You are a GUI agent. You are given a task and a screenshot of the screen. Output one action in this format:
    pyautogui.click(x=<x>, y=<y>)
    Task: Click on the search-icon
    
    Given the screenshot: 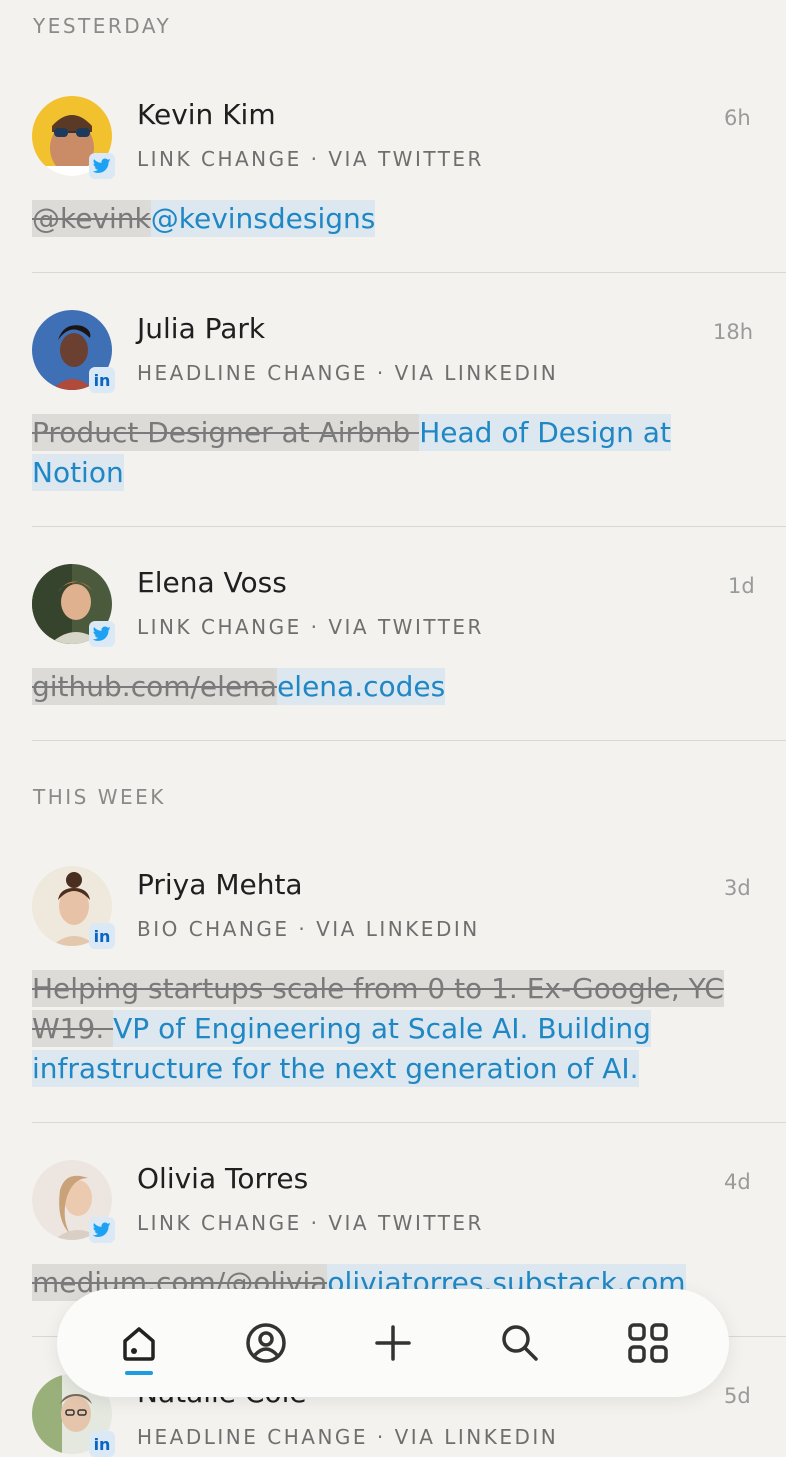 What is the action you would take?
    pyautogui.click(x=520, y=1343)
    